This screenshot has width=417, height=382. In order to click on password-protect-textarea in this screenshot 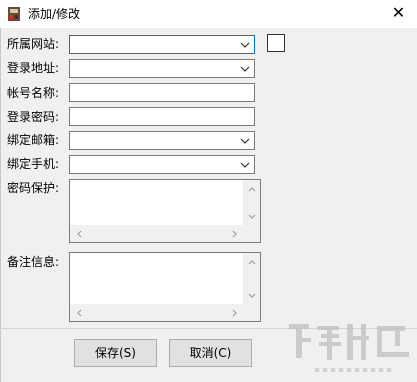, I will do `click(165, 211)`.